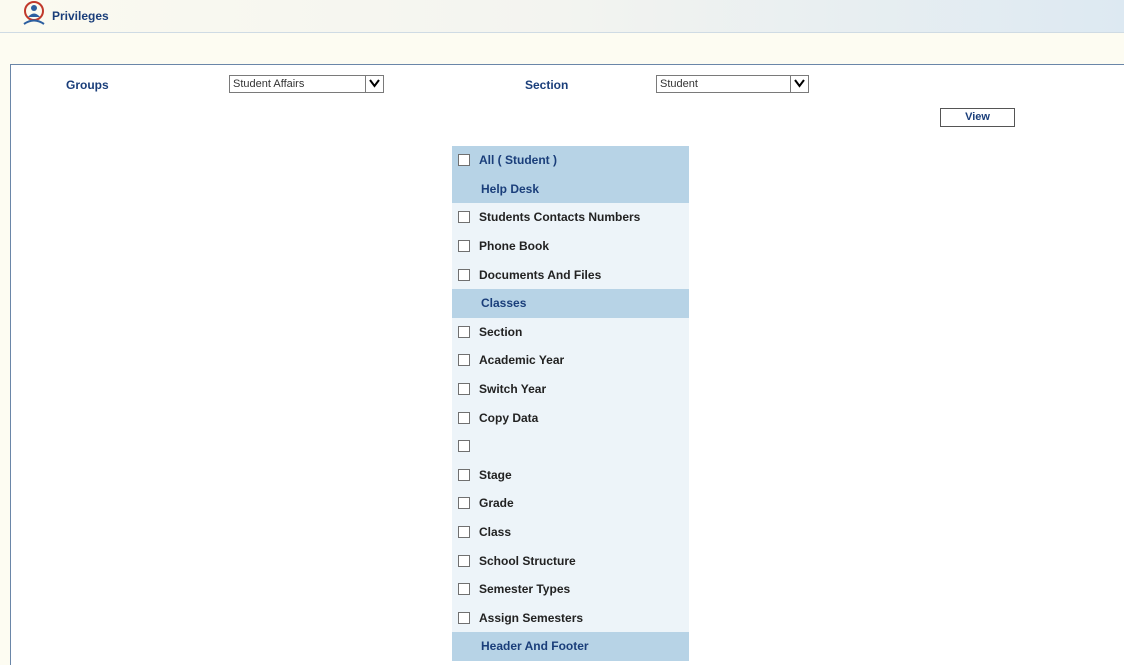 The width and height of the screenshot is (1124, 665). I want to click on groups-label: Groups, so click(87, 85).